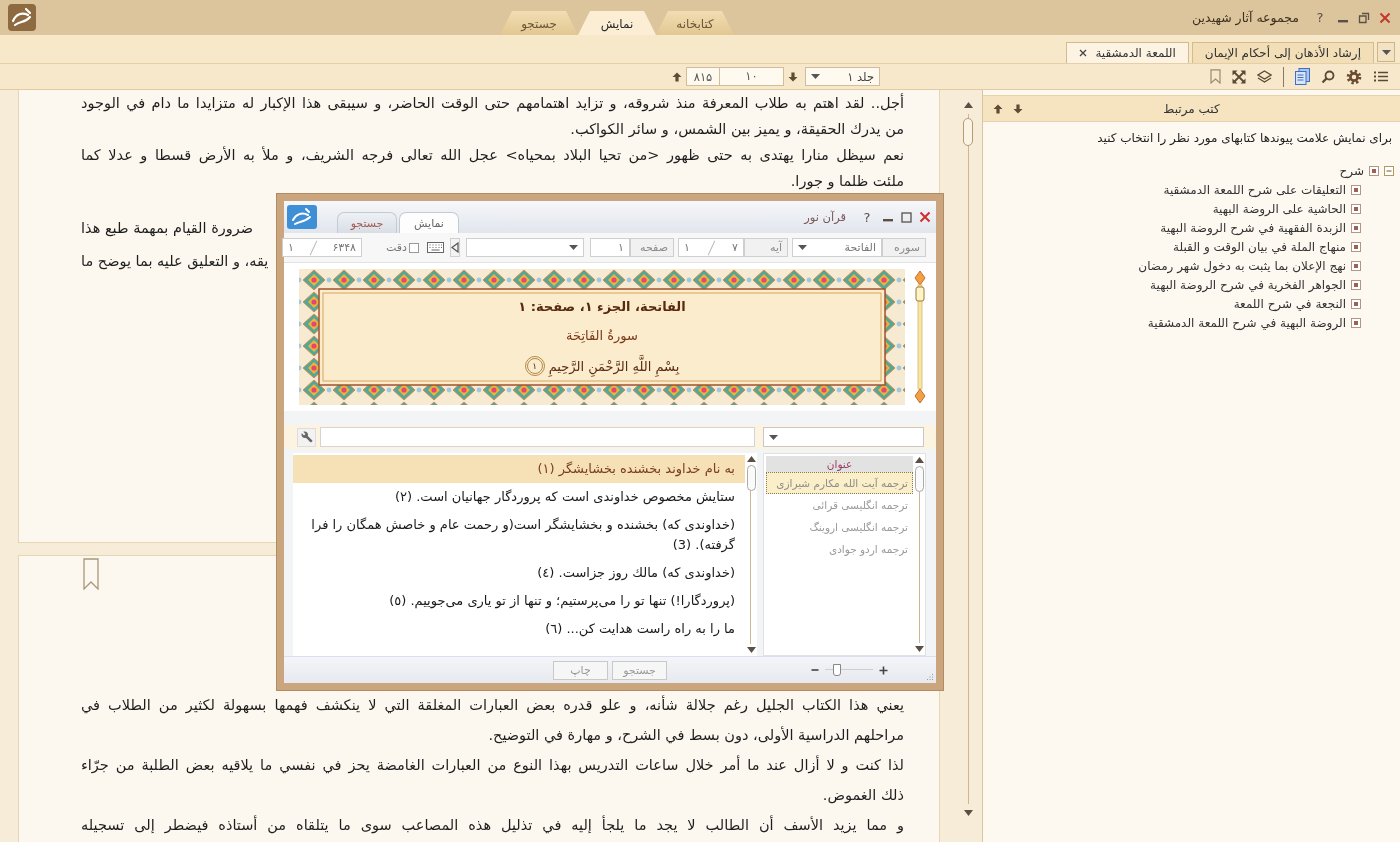 Image resolution: width=1400 pixels, height=842 pixels. Describe the element at coordinates (1246, 322) in the screenshot. I see `tree-item: الروضة البهية في شرح اللمعة الدمشقية` at that location.